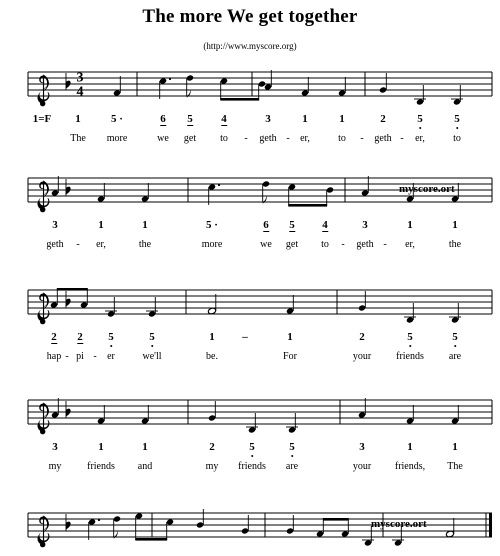 Image resolution: width=500 pixels, height=556 pixels. Describe the element at coordinates (250, 227) in the screenshot. I see `number-notation-row: 3 1 1 5 · 6 5 4 3 1 1` at that location.